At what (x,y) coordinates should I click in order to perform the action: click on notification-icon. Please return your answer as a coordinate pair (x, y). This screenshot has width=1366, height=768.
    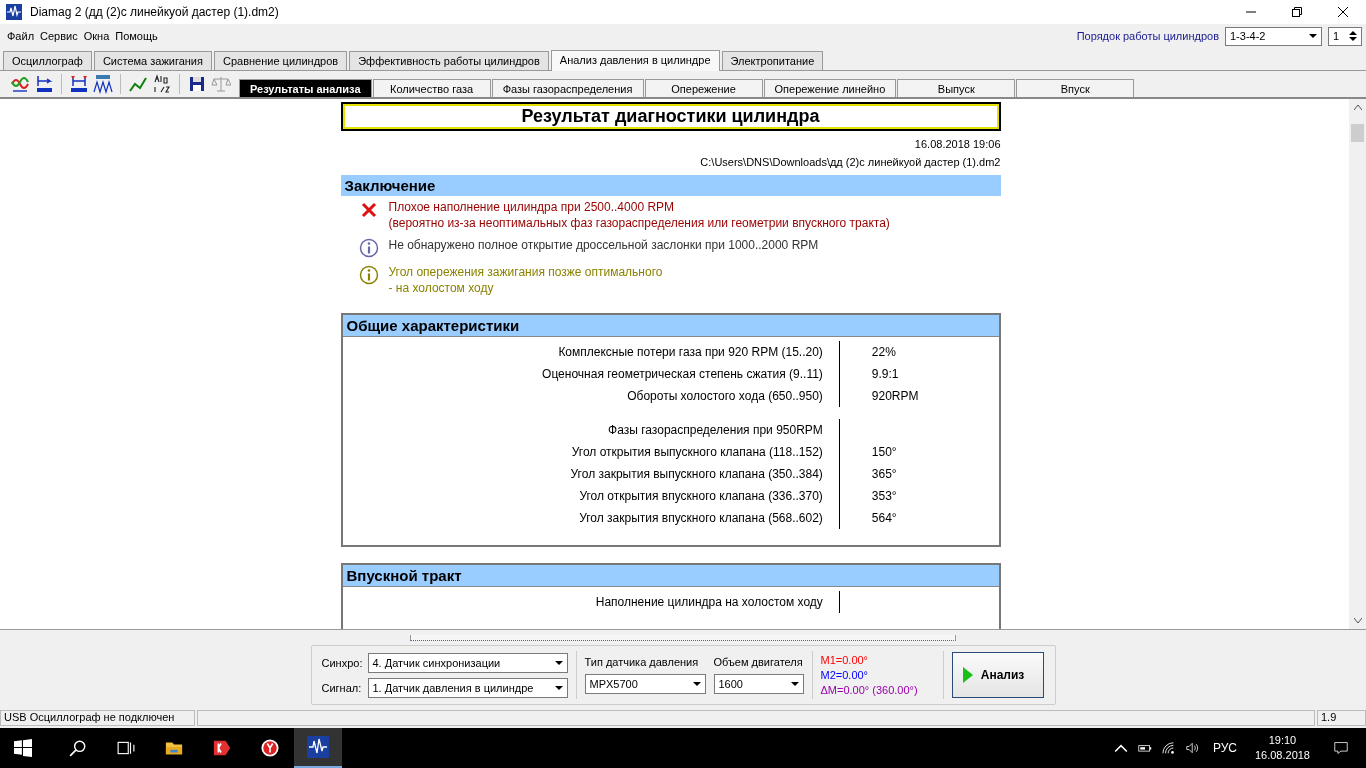
    Looking at the image, I should click on (1341, 748).